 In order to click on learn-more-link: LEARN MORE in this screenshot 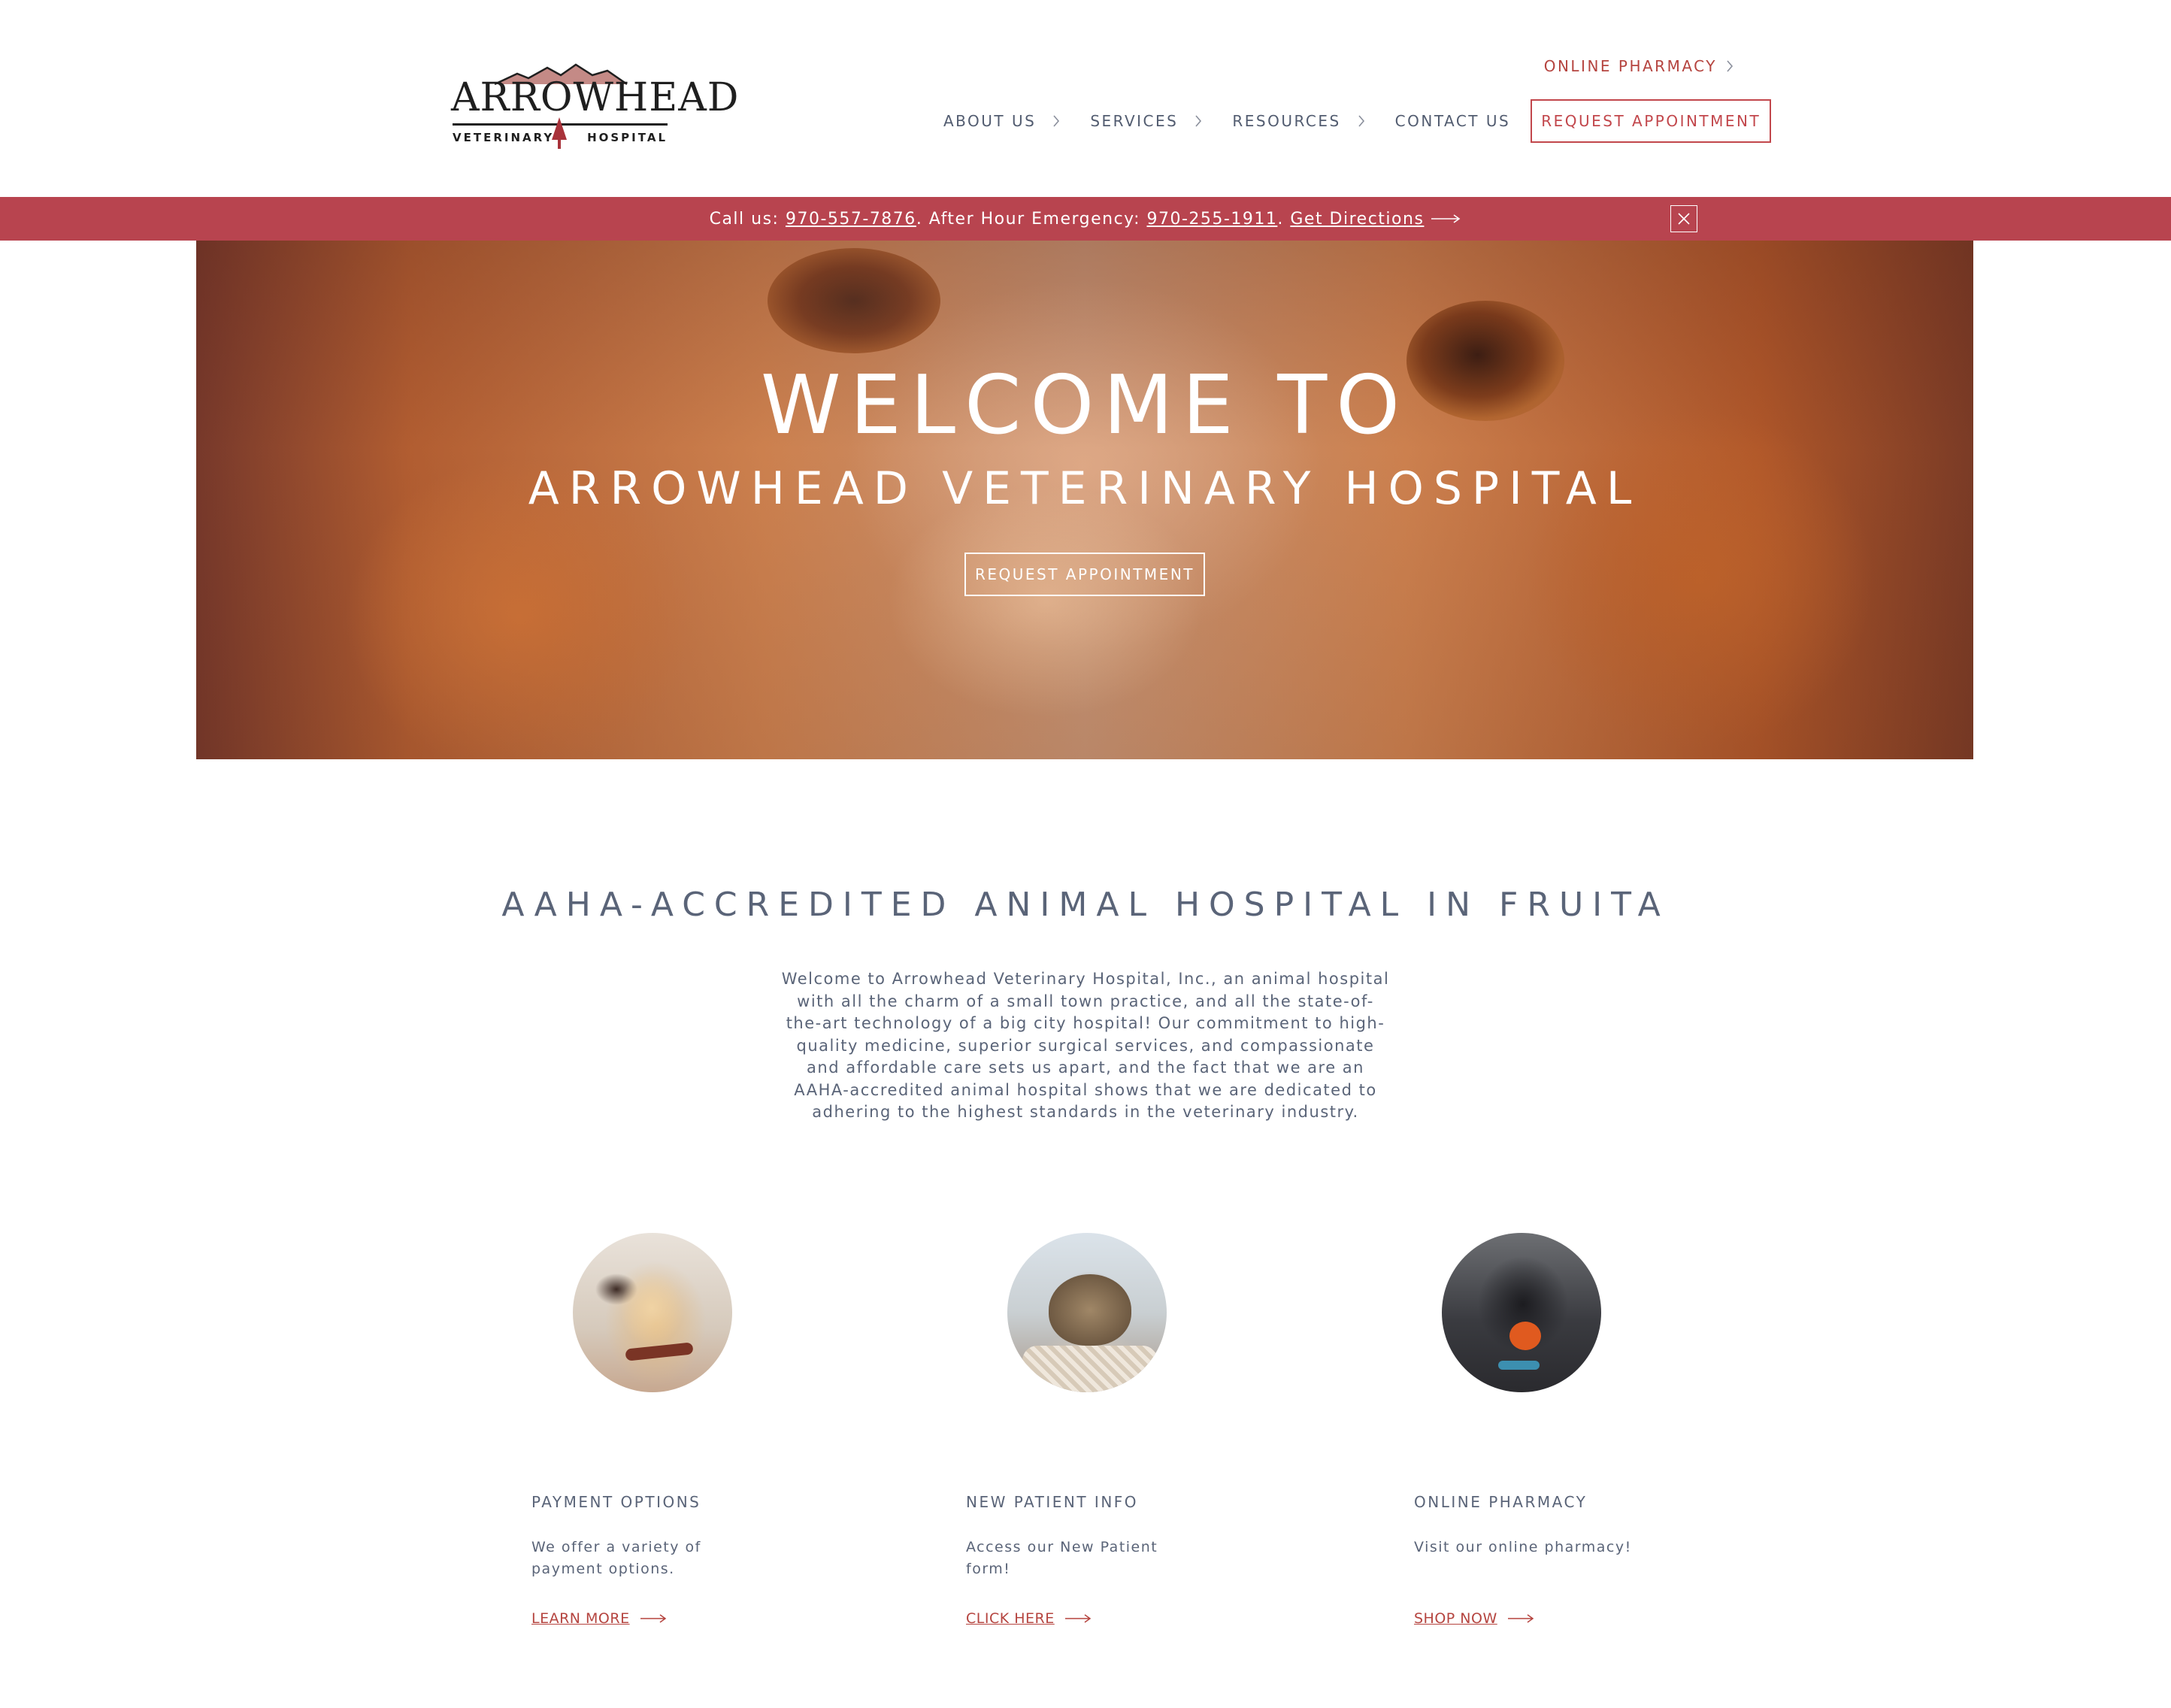, I will do `click(599, 1618)`.